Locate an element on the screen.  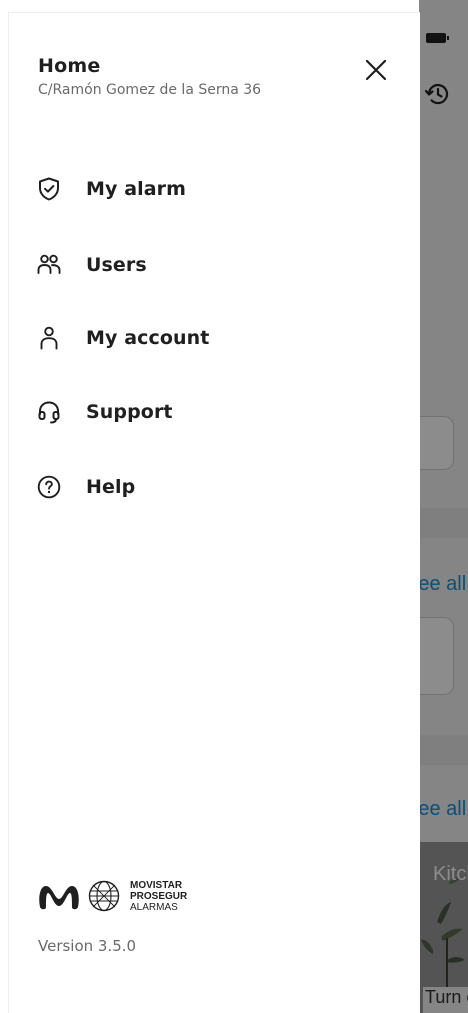
menu-item-support: Support is located at coordinates (215, 412).